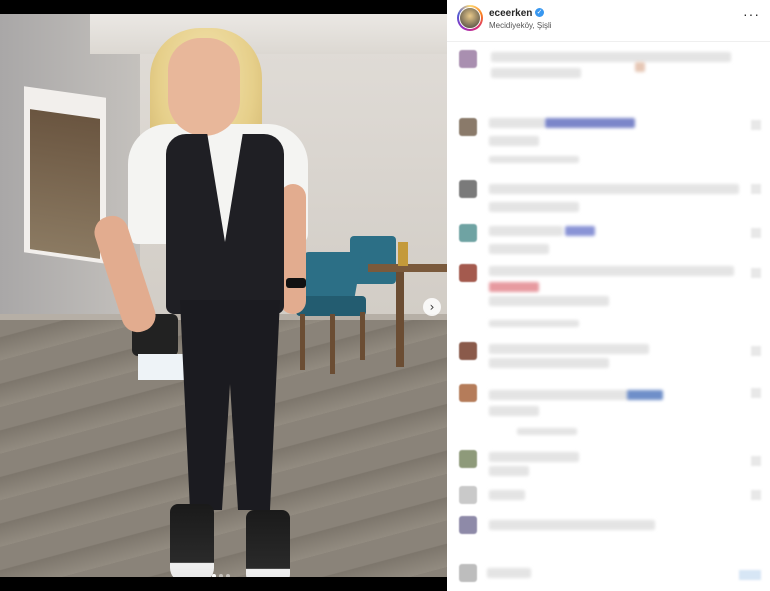 This screenshot has width=770, height=591. I want to click on blurred-action, so click(750, 575).